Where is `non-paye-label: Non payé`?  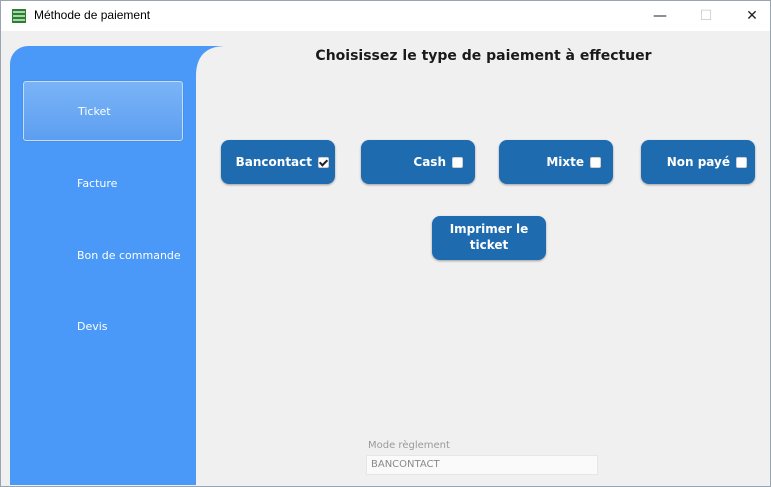
non-paye-label: Non payé is located at coordinates (698, 162).